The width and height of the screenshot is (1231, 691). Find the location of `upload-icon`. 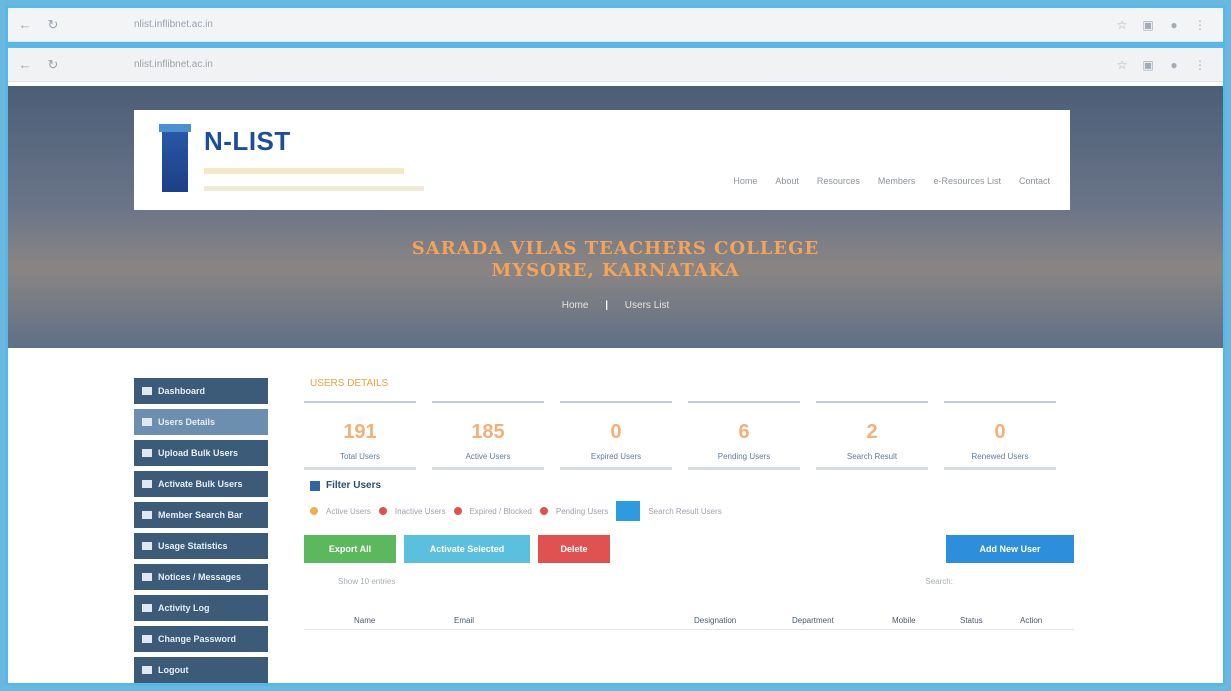

upload-icon is located at coordinates (147, 453).